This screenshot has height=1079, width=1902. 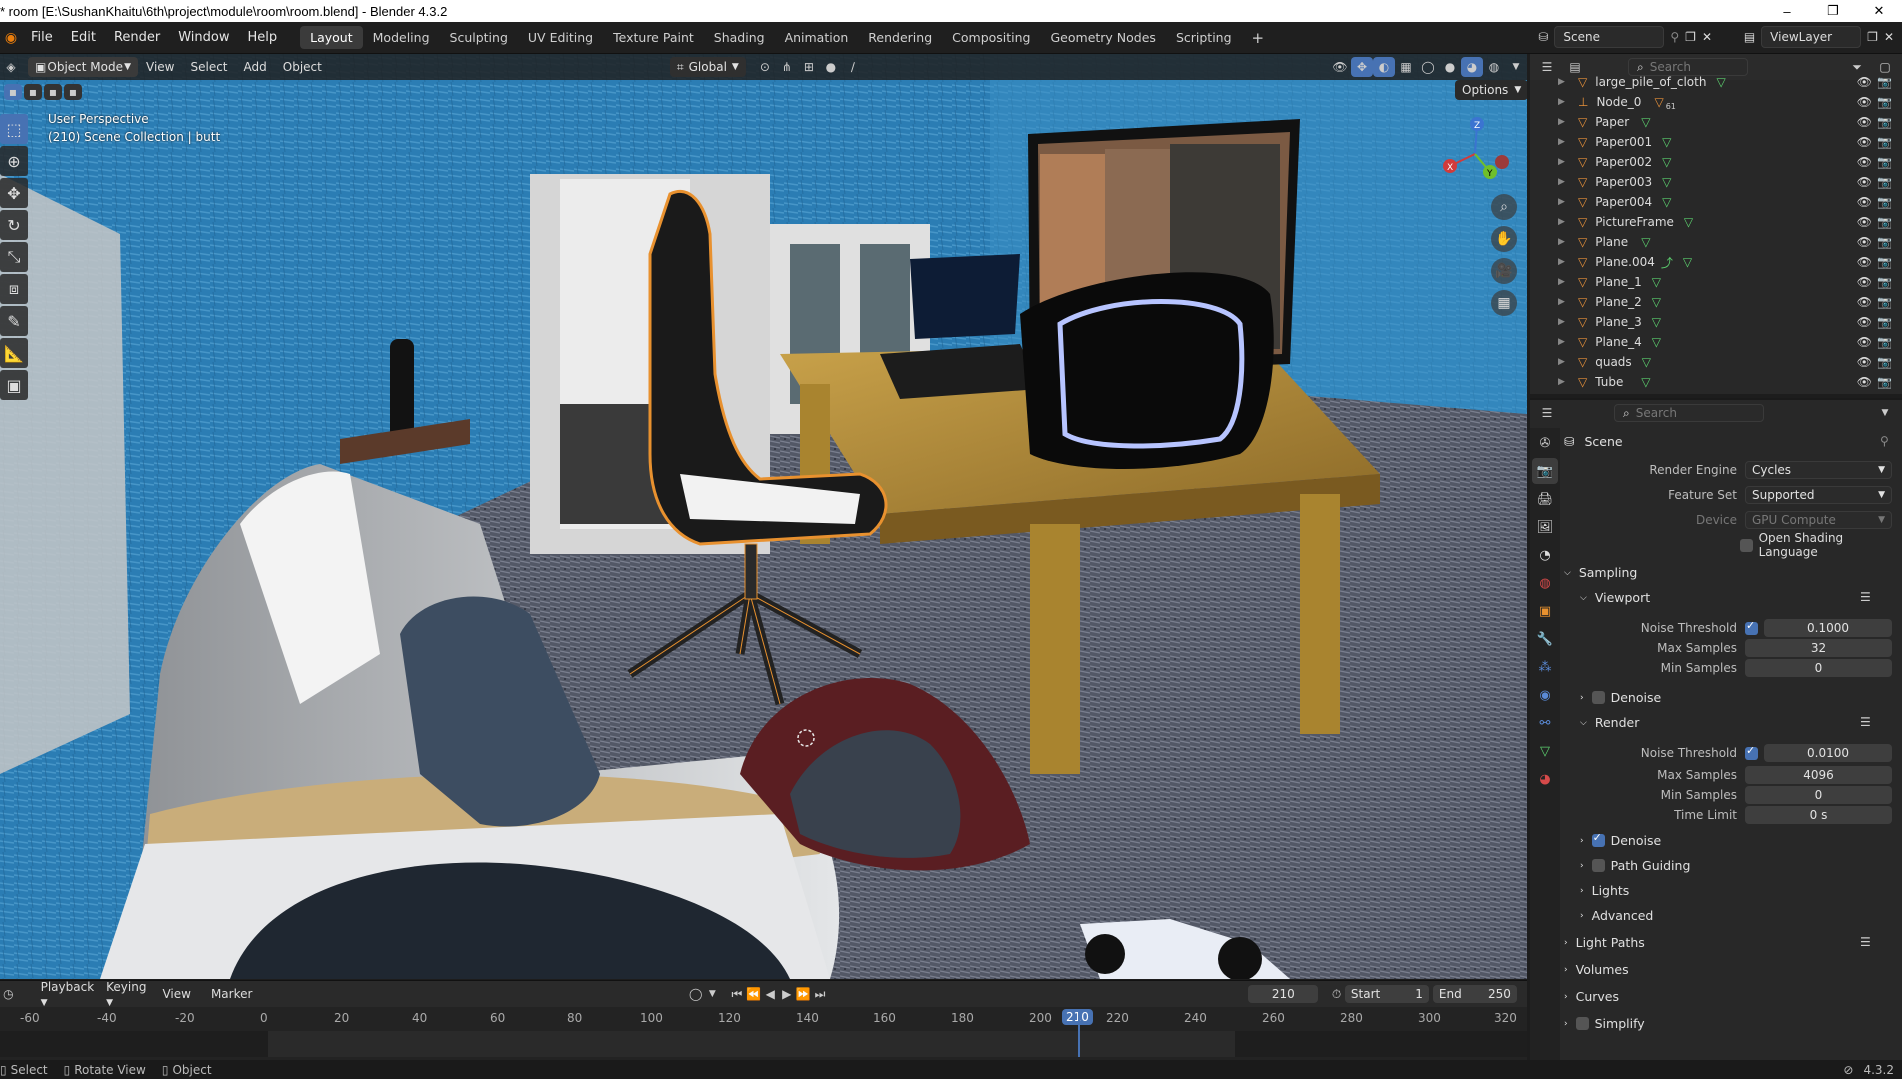 I want to click on vp-noise-threshold-checkbox, so click(x=1751, y=627).